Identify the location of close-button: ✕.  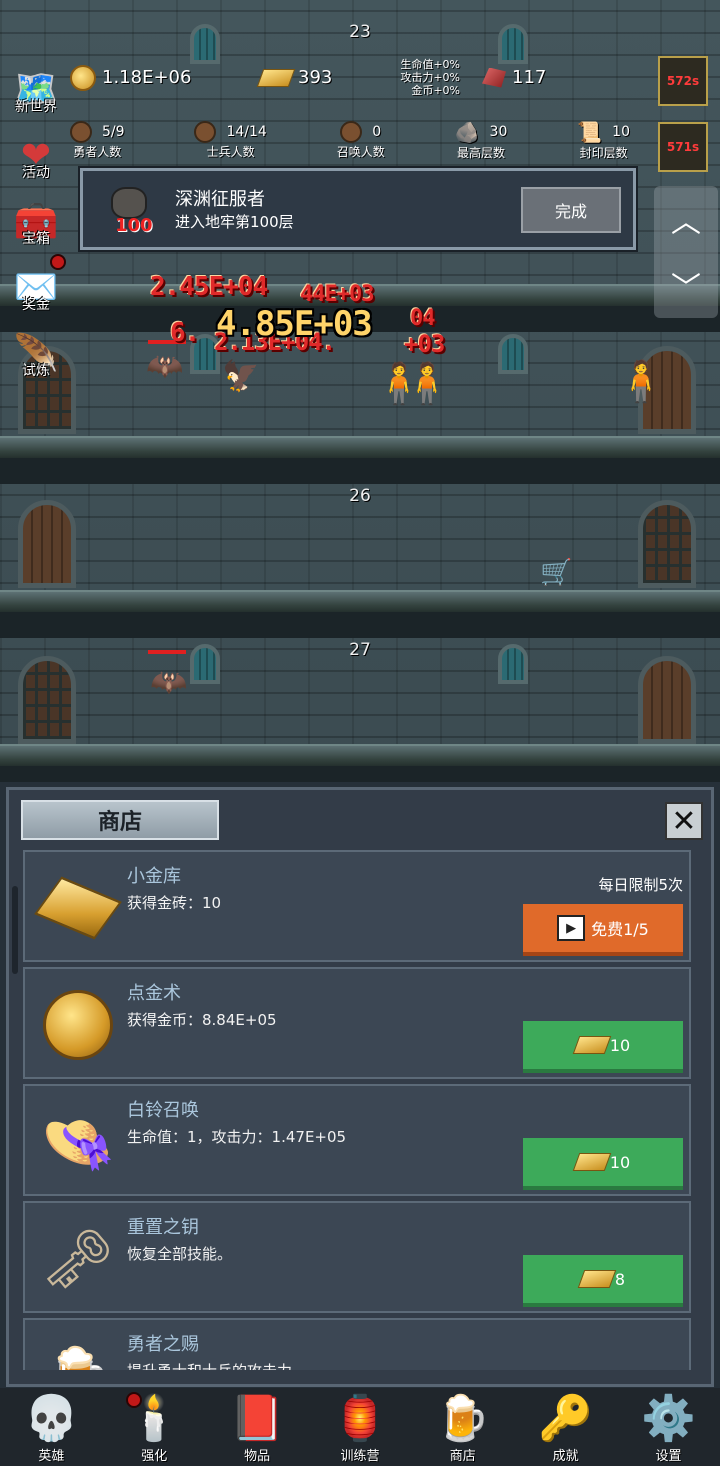
(684, 821).